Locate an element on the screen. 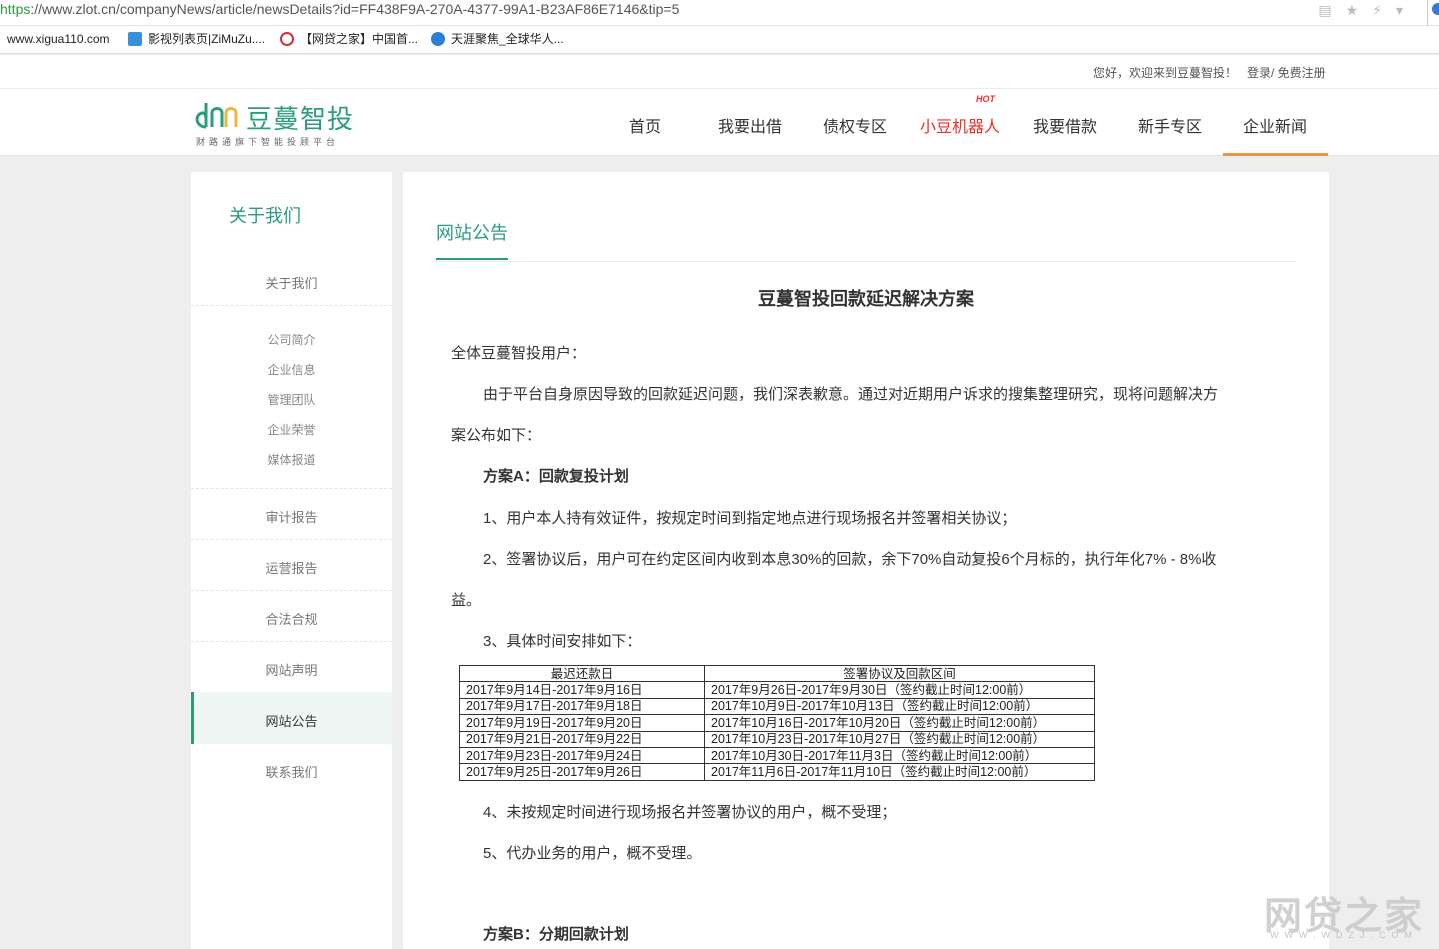  sidebar-item-operations: 运营报告 is located at coordinates (291, 567).